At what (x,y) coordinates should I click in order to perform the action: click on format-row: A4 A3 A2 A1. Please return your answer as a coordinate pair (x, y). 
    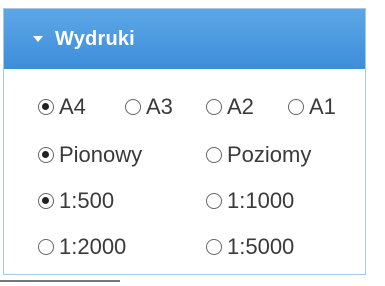
    Looking at the image, I should click on (184, 114).